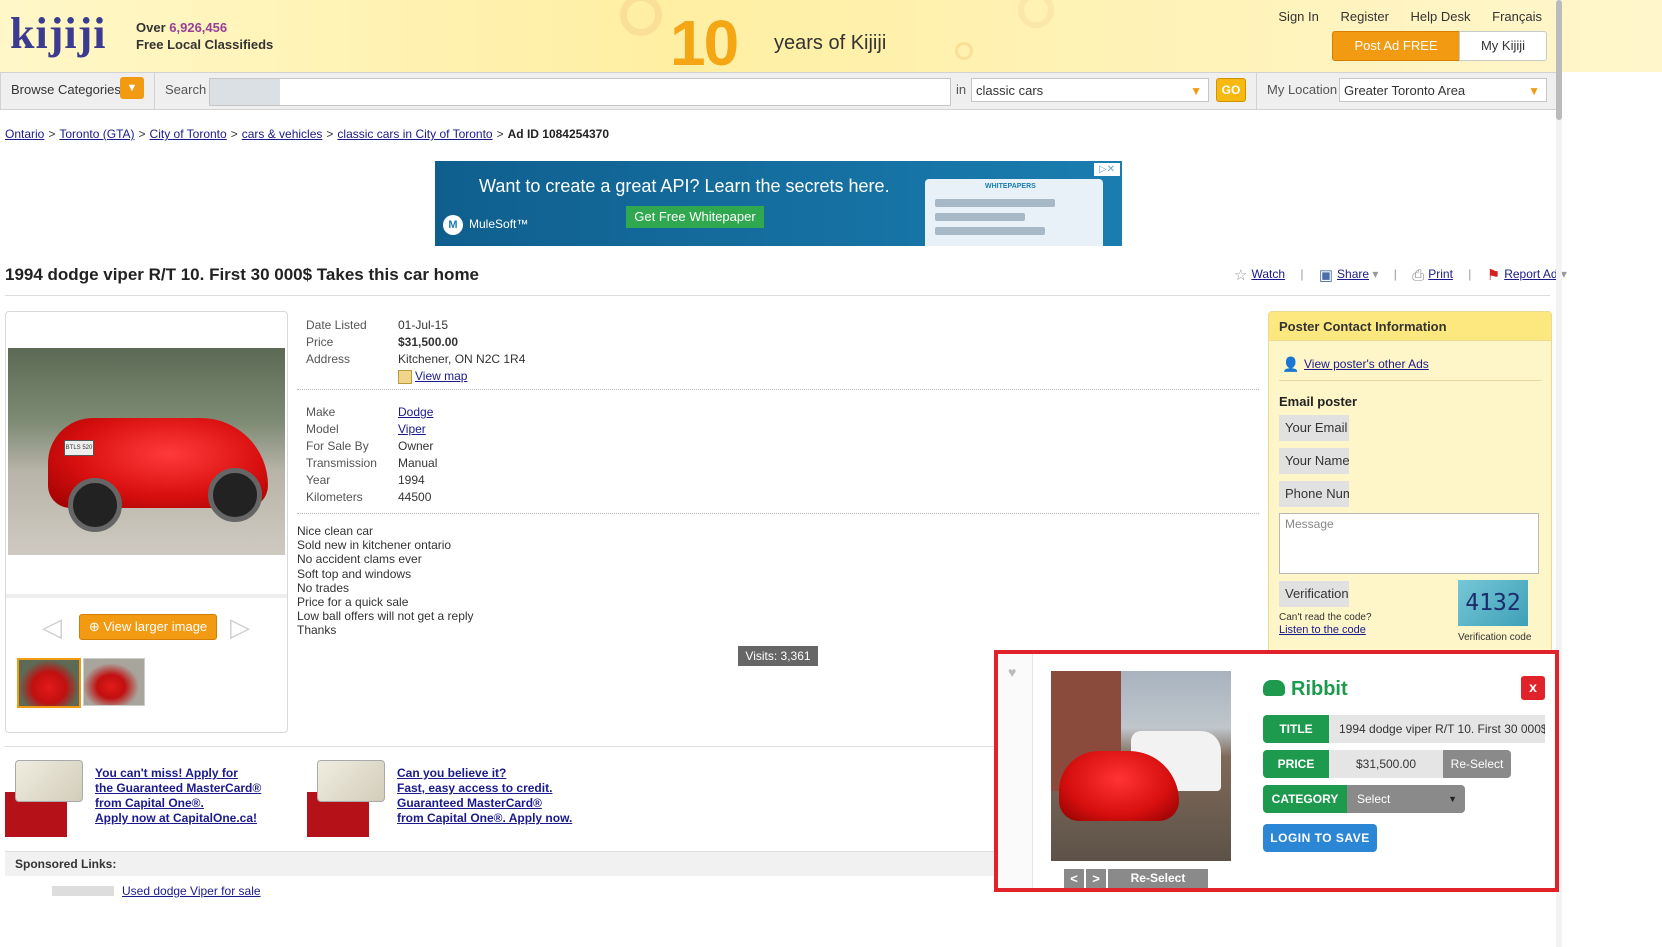  I want to click on search-input, so click(580, 92).